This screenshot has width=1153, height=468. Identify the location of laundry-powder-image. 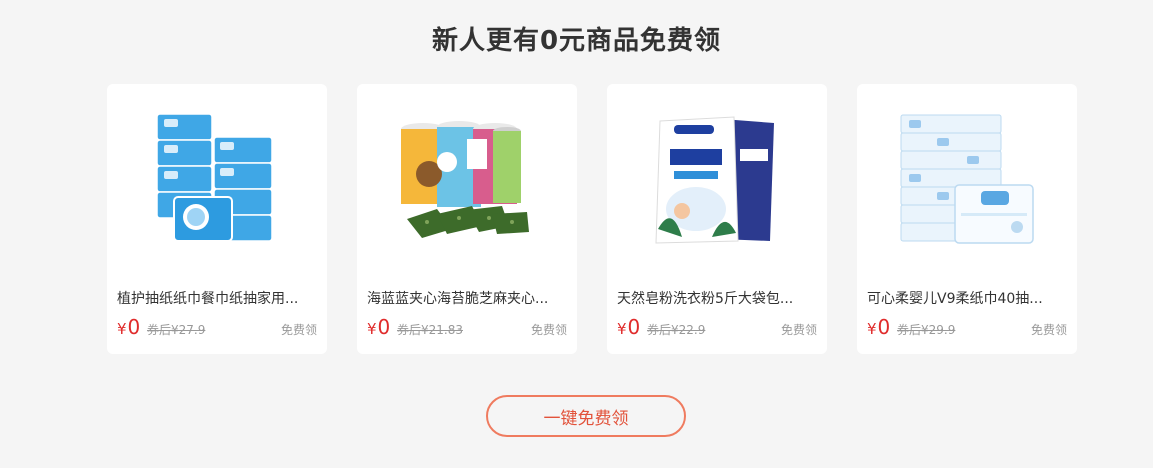
(717, 179).